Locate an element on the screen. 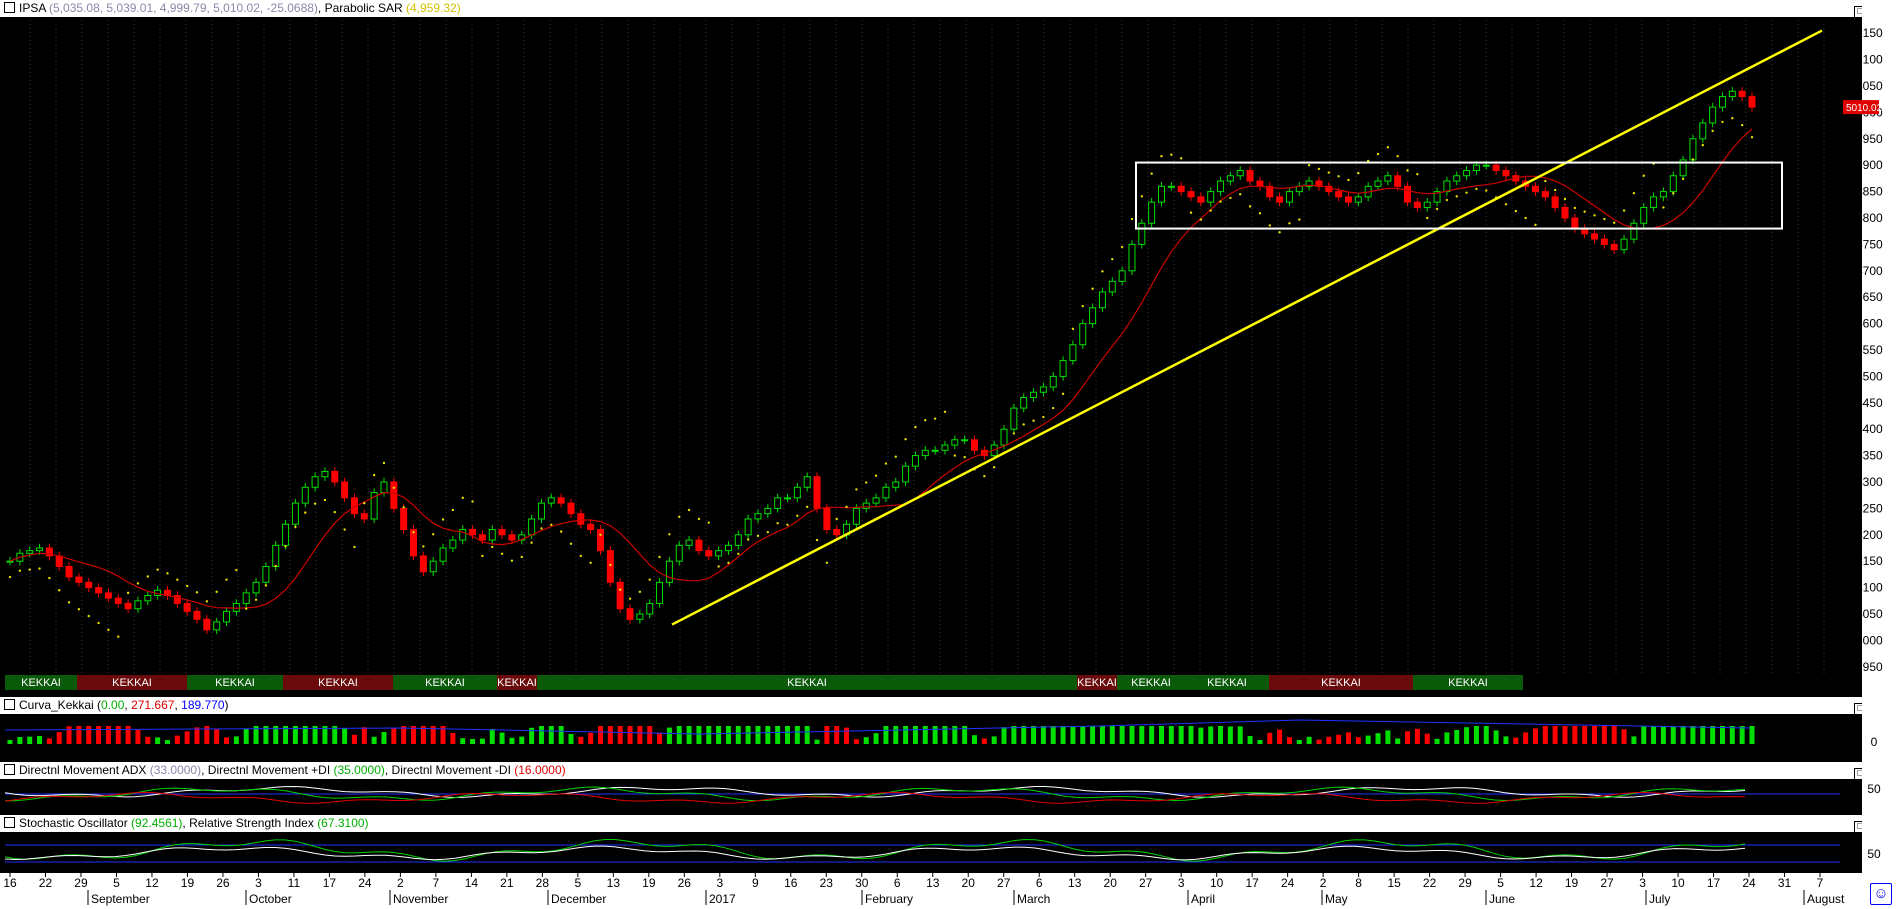 Image resolution: width=1900 pixels, height=909 pixels. x-tick-label: 6 is located at coordinates (1039, 883).